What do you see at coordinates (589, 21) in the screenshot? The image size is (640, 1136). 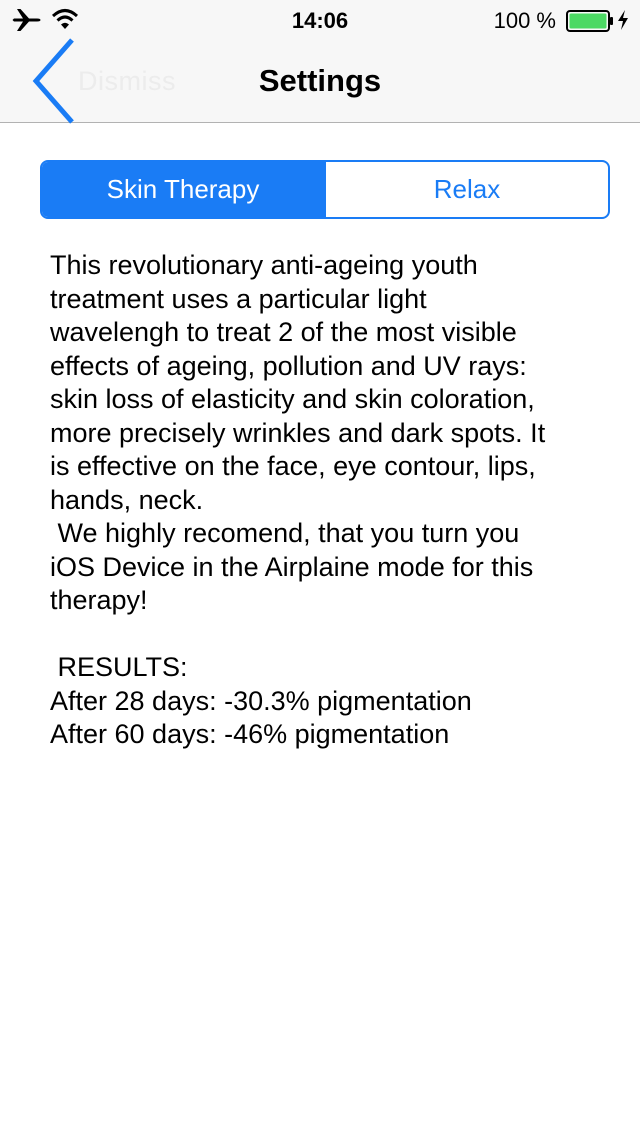 I see `battery-icon` at bounding box center [589, 21].